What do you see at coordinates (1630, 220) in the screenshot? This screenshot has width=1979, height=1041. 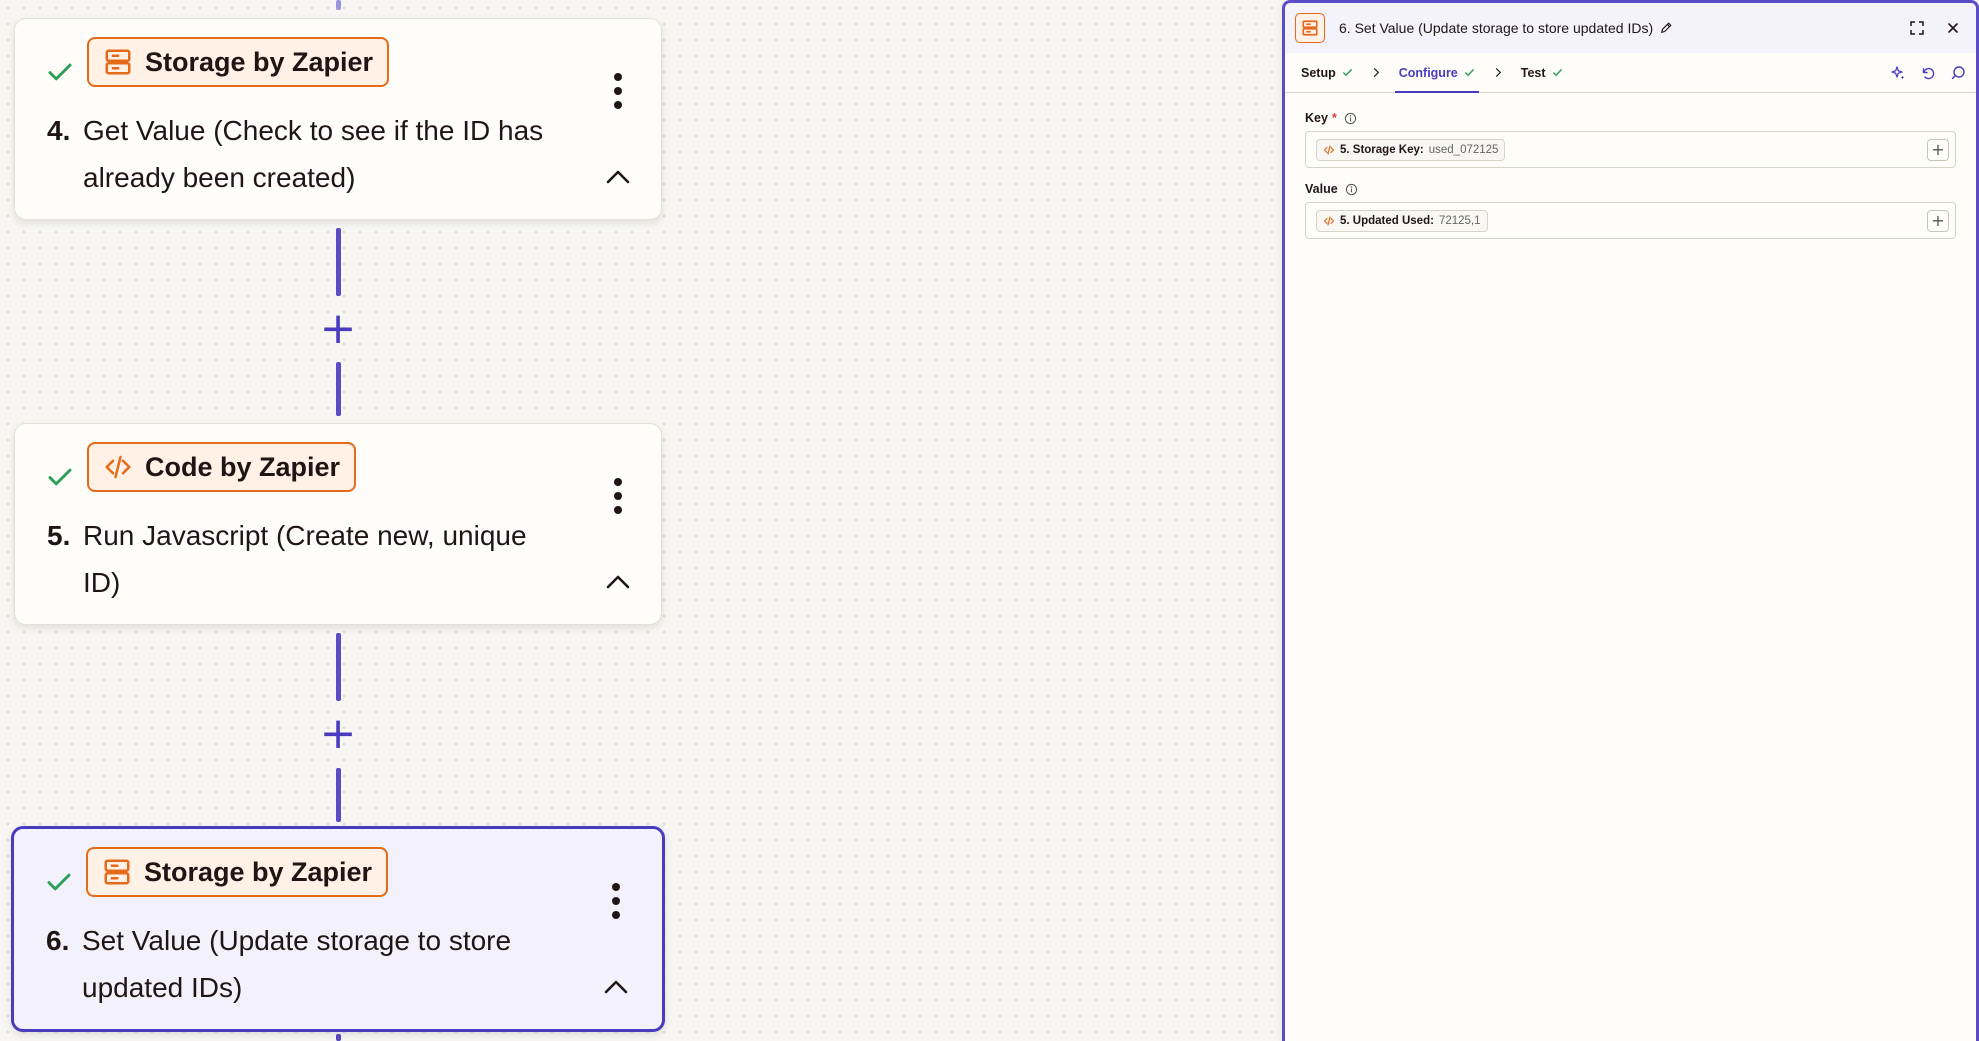 I see `value-input: 5. Updated Used: 72125,1 +` at bounding box center [1630, 220].